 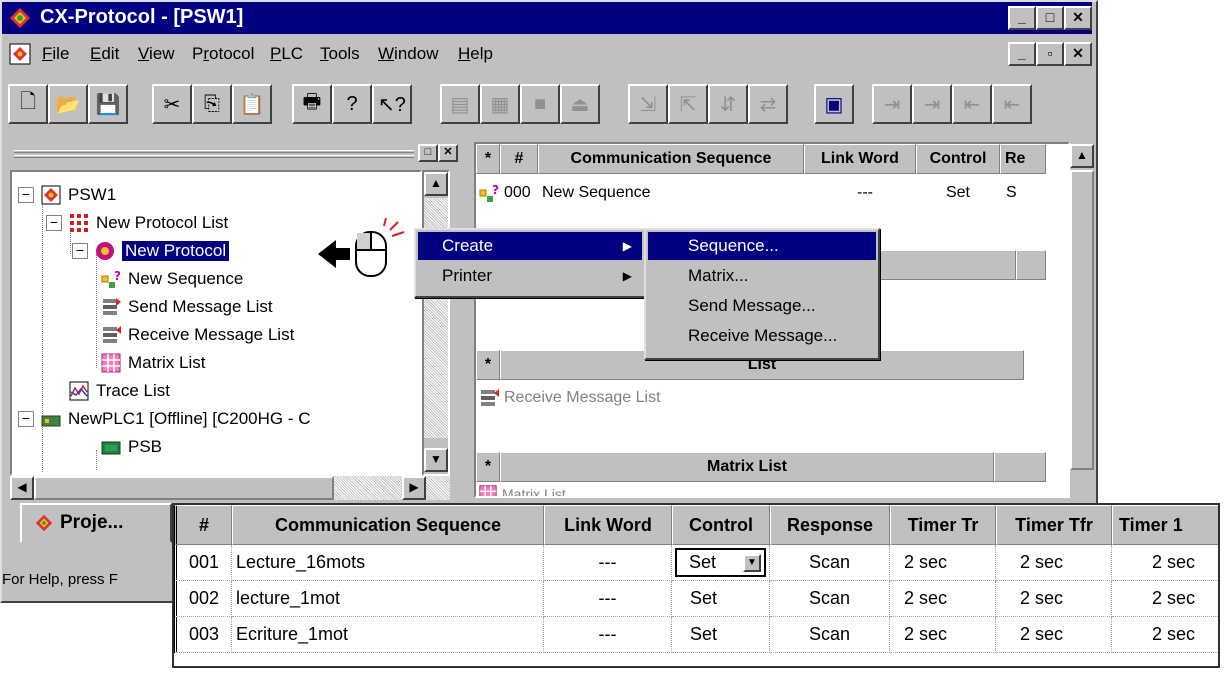 What do you see at coordinates (1022, 54) in the screenshot?
I see `mdi-minimize-button: _` at bounding box center [1022, 54].